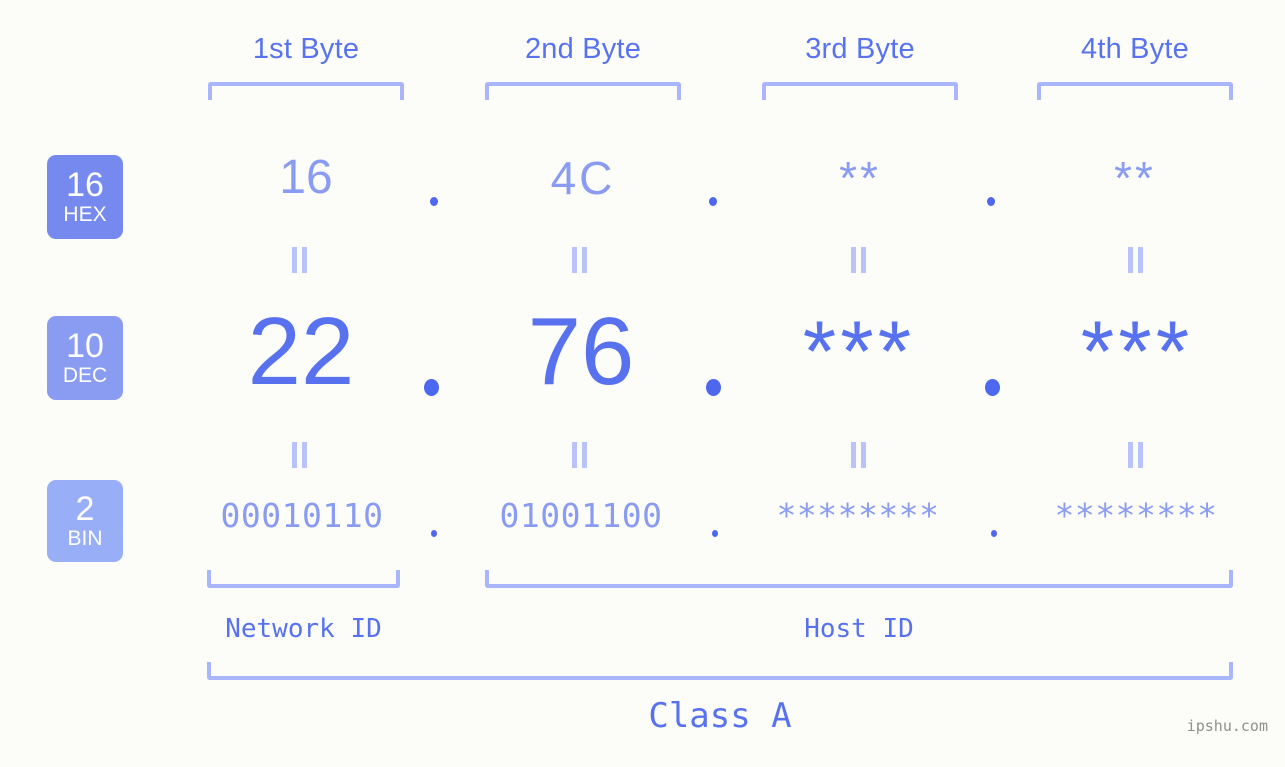 The height and width of the screenshot is (767, 1285). I want to click on bin-byte-2: 01001100, so click(581, 515).